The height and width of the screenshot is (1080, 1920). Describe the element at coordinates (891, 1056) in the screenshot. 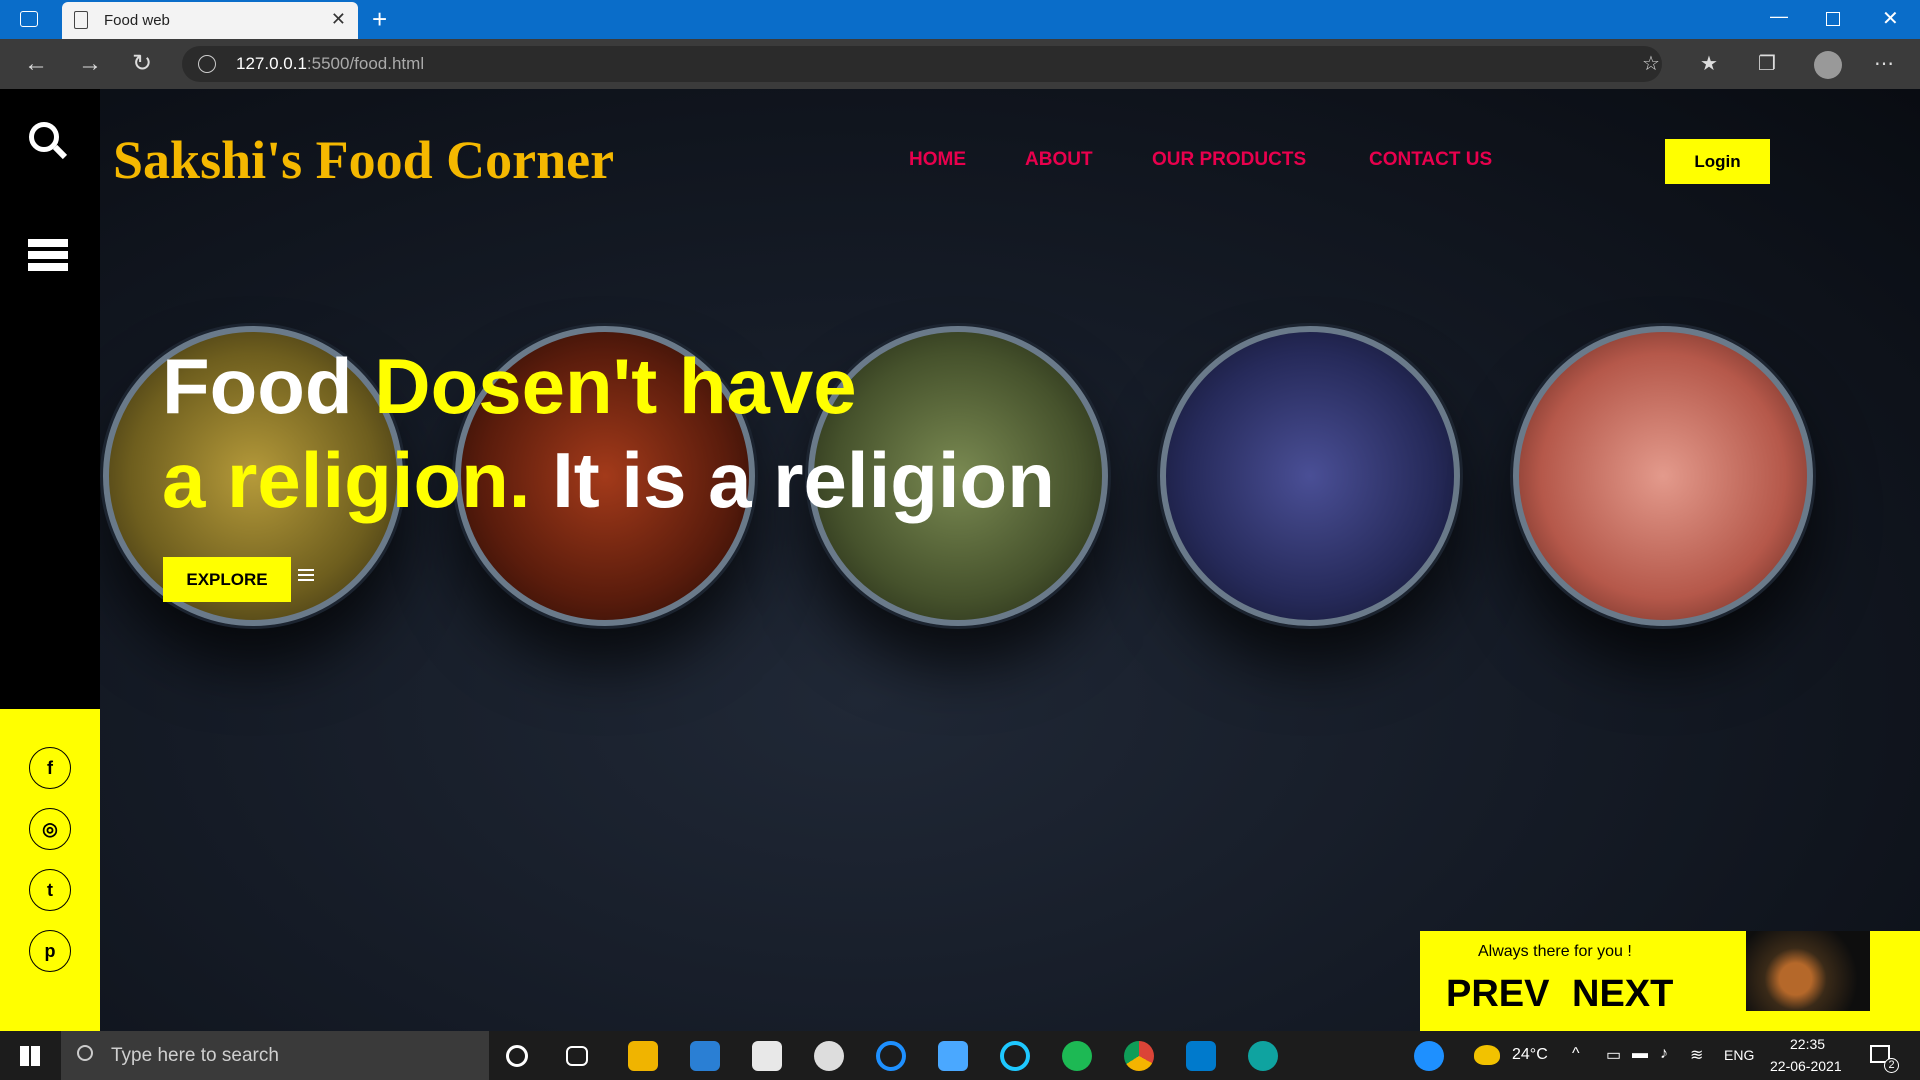

I see `cortana-ring-icon` at that location.